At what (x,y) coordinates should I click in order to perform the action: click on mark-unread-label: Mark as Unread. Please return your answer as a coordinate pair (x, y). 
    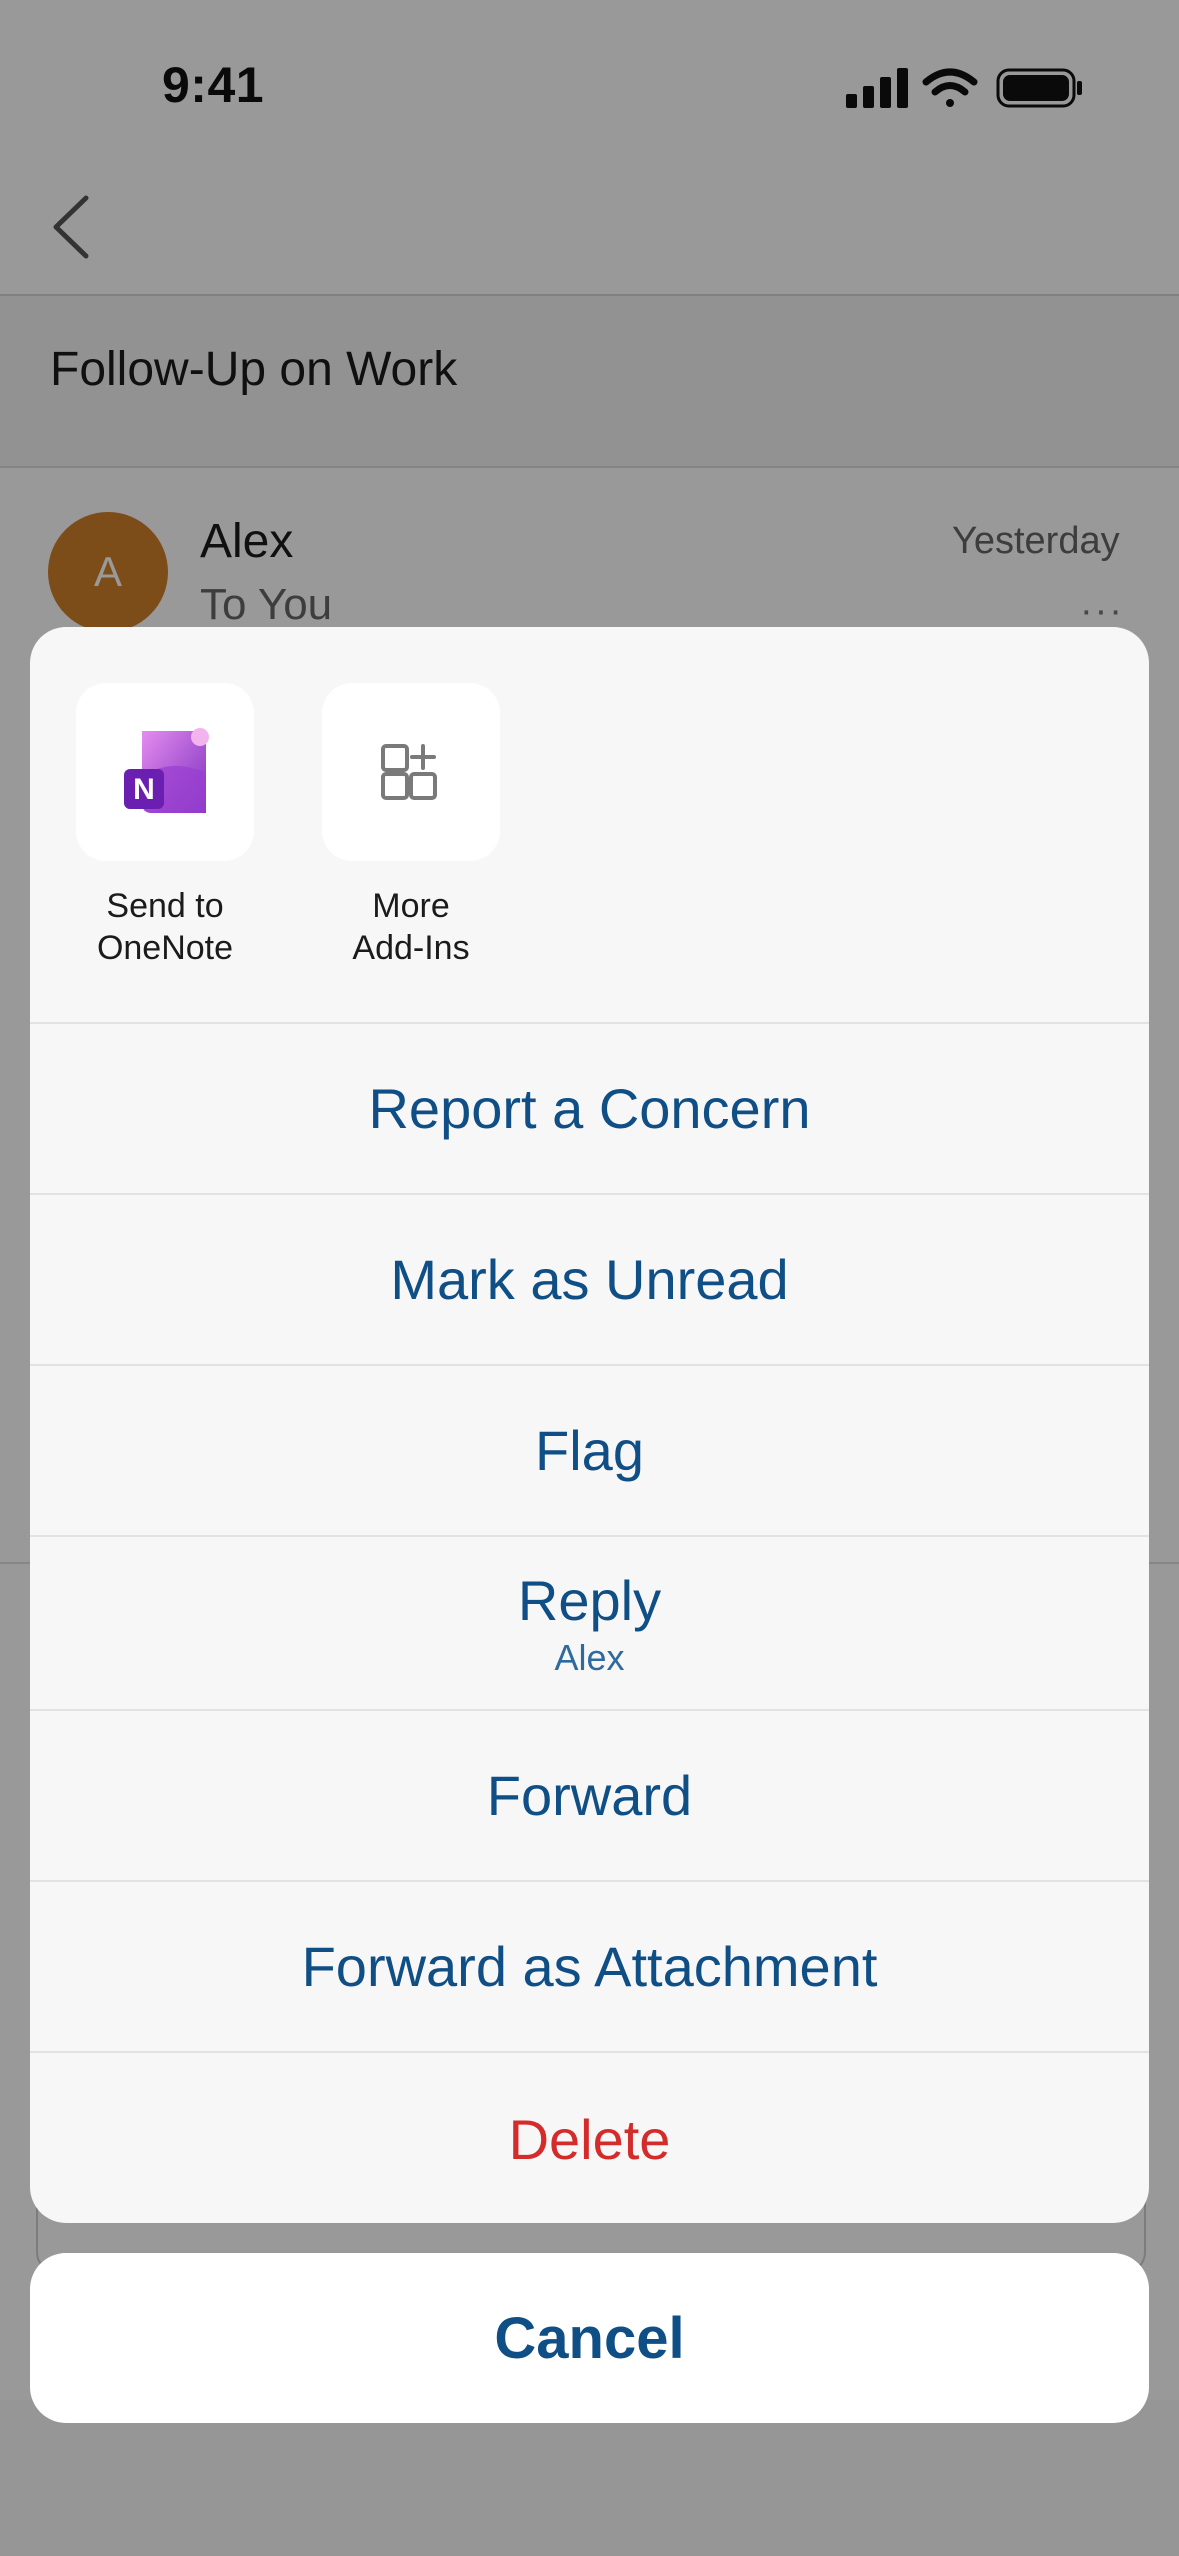
    Looking at the image, I should click on (589, 1279).